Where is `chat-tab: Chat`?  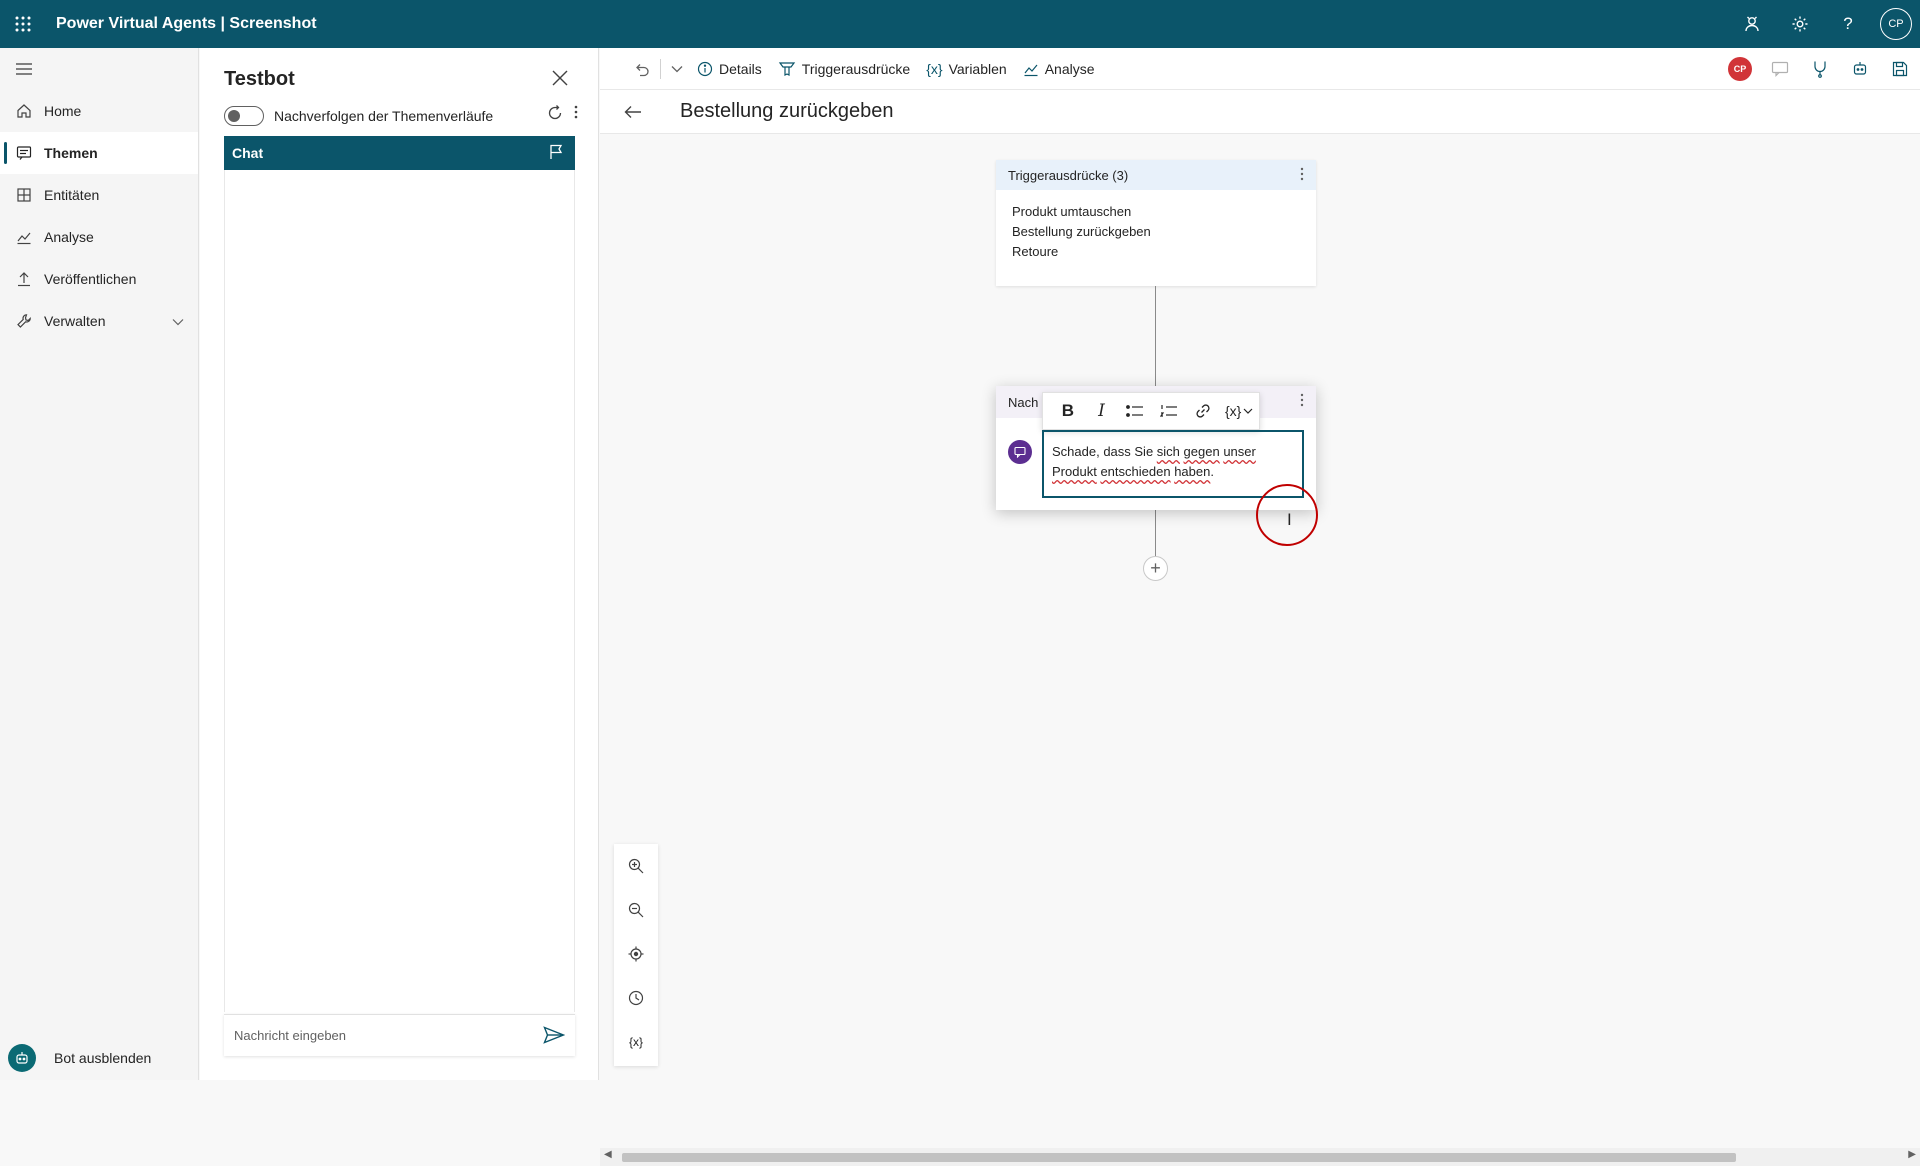 chat-tab: Chat is located at coordinates (399, 153).